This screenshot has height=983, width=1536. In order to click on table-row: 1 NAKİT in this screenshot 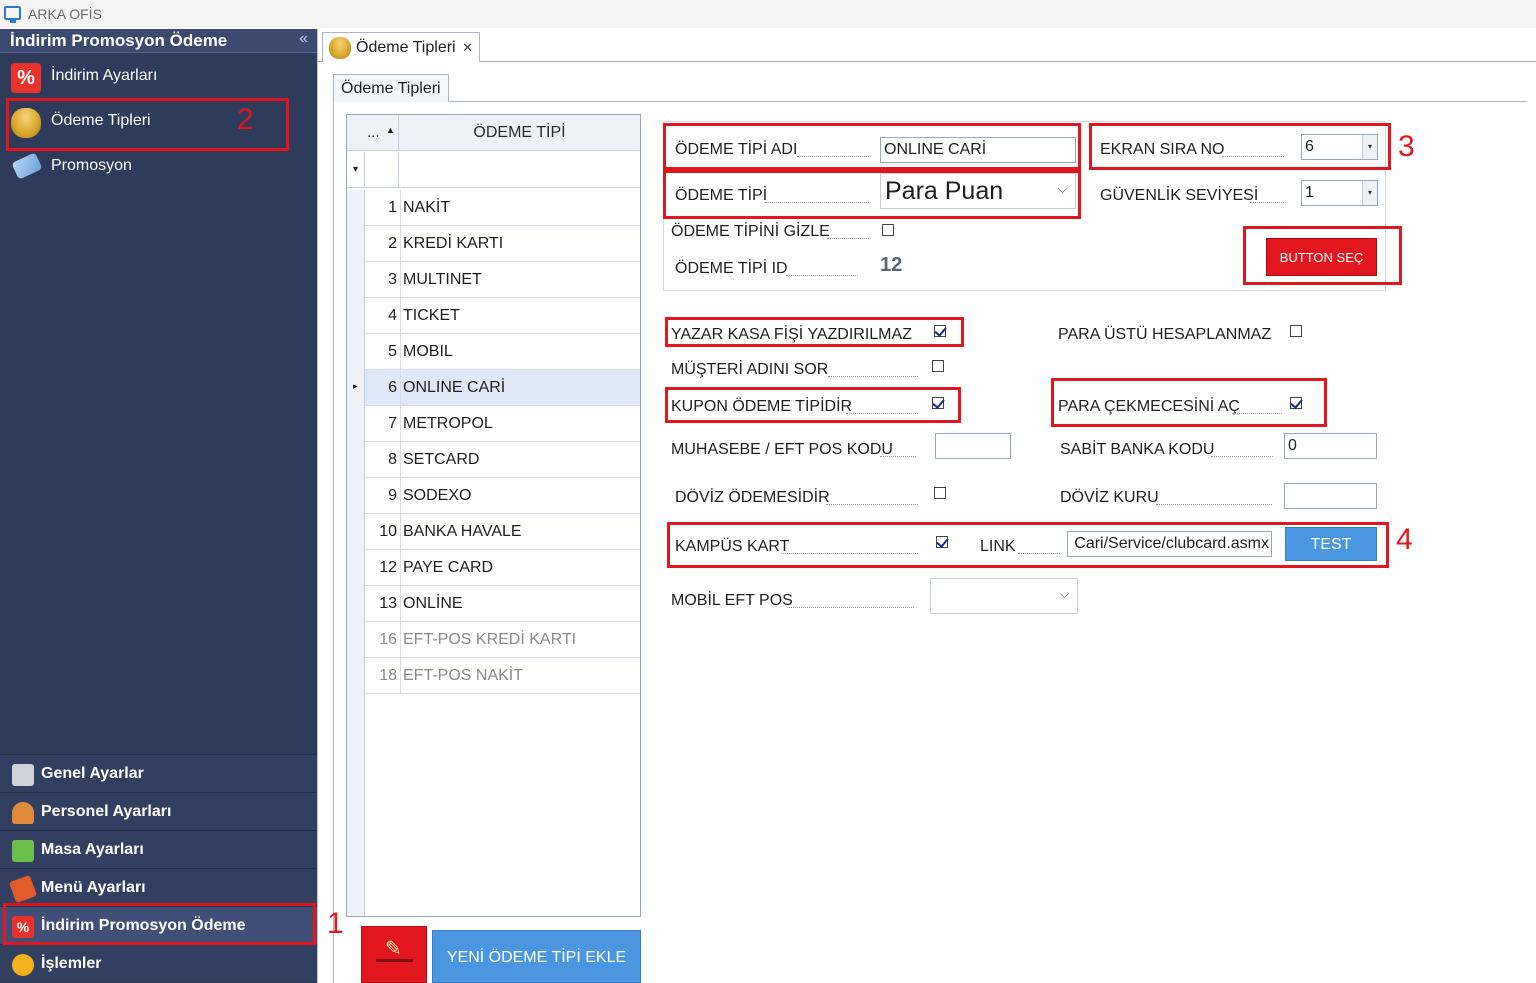, I will do `click(493, 208)`.